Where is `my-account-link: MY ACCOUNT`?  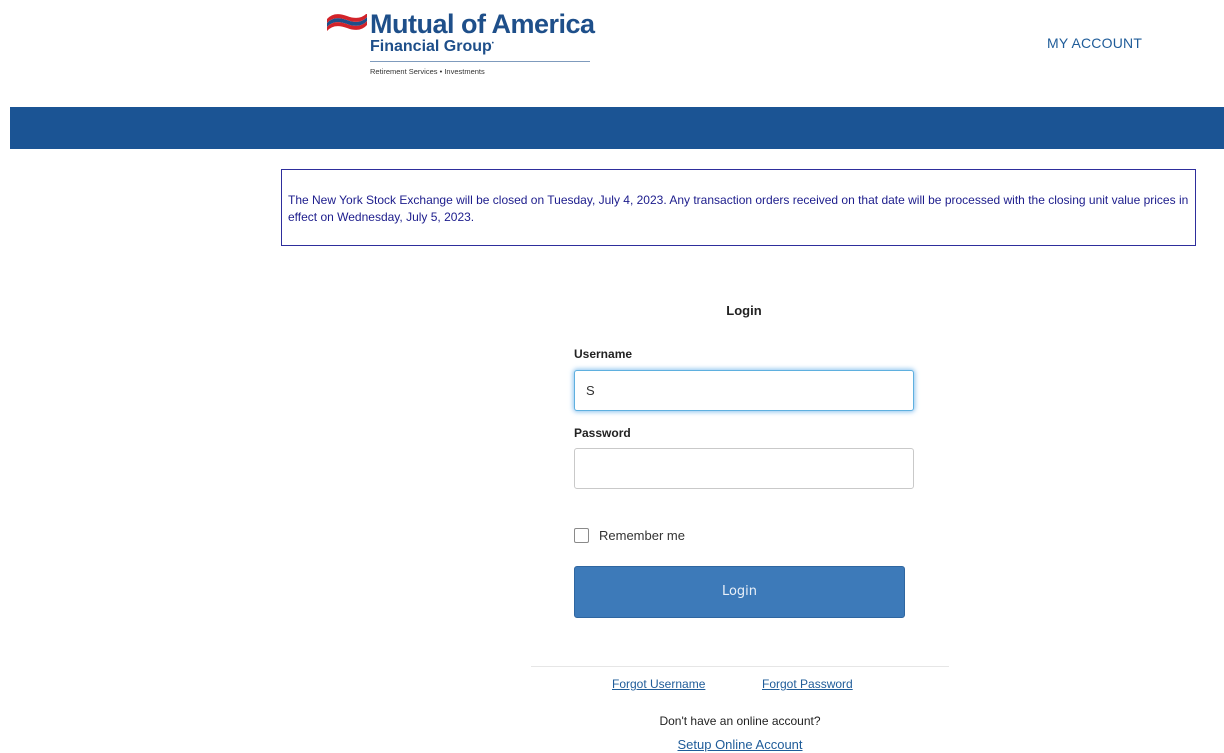 my-account-link: MY ACCOUNT is located at coordinates (1094, 43).